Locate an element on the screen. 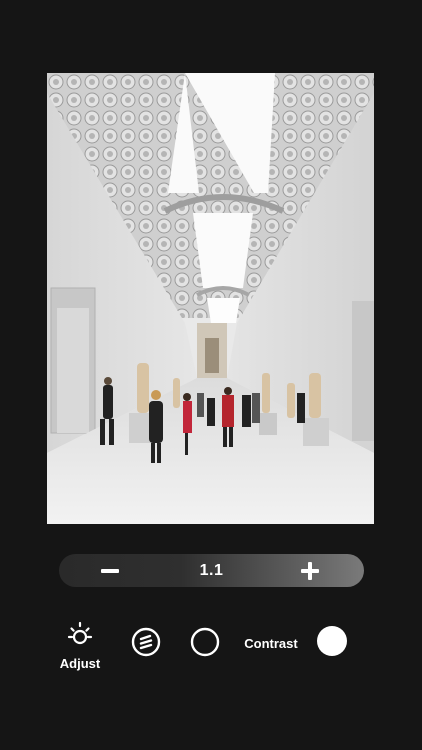  contrast-label: Contrast is located at coordinates (271, 643).